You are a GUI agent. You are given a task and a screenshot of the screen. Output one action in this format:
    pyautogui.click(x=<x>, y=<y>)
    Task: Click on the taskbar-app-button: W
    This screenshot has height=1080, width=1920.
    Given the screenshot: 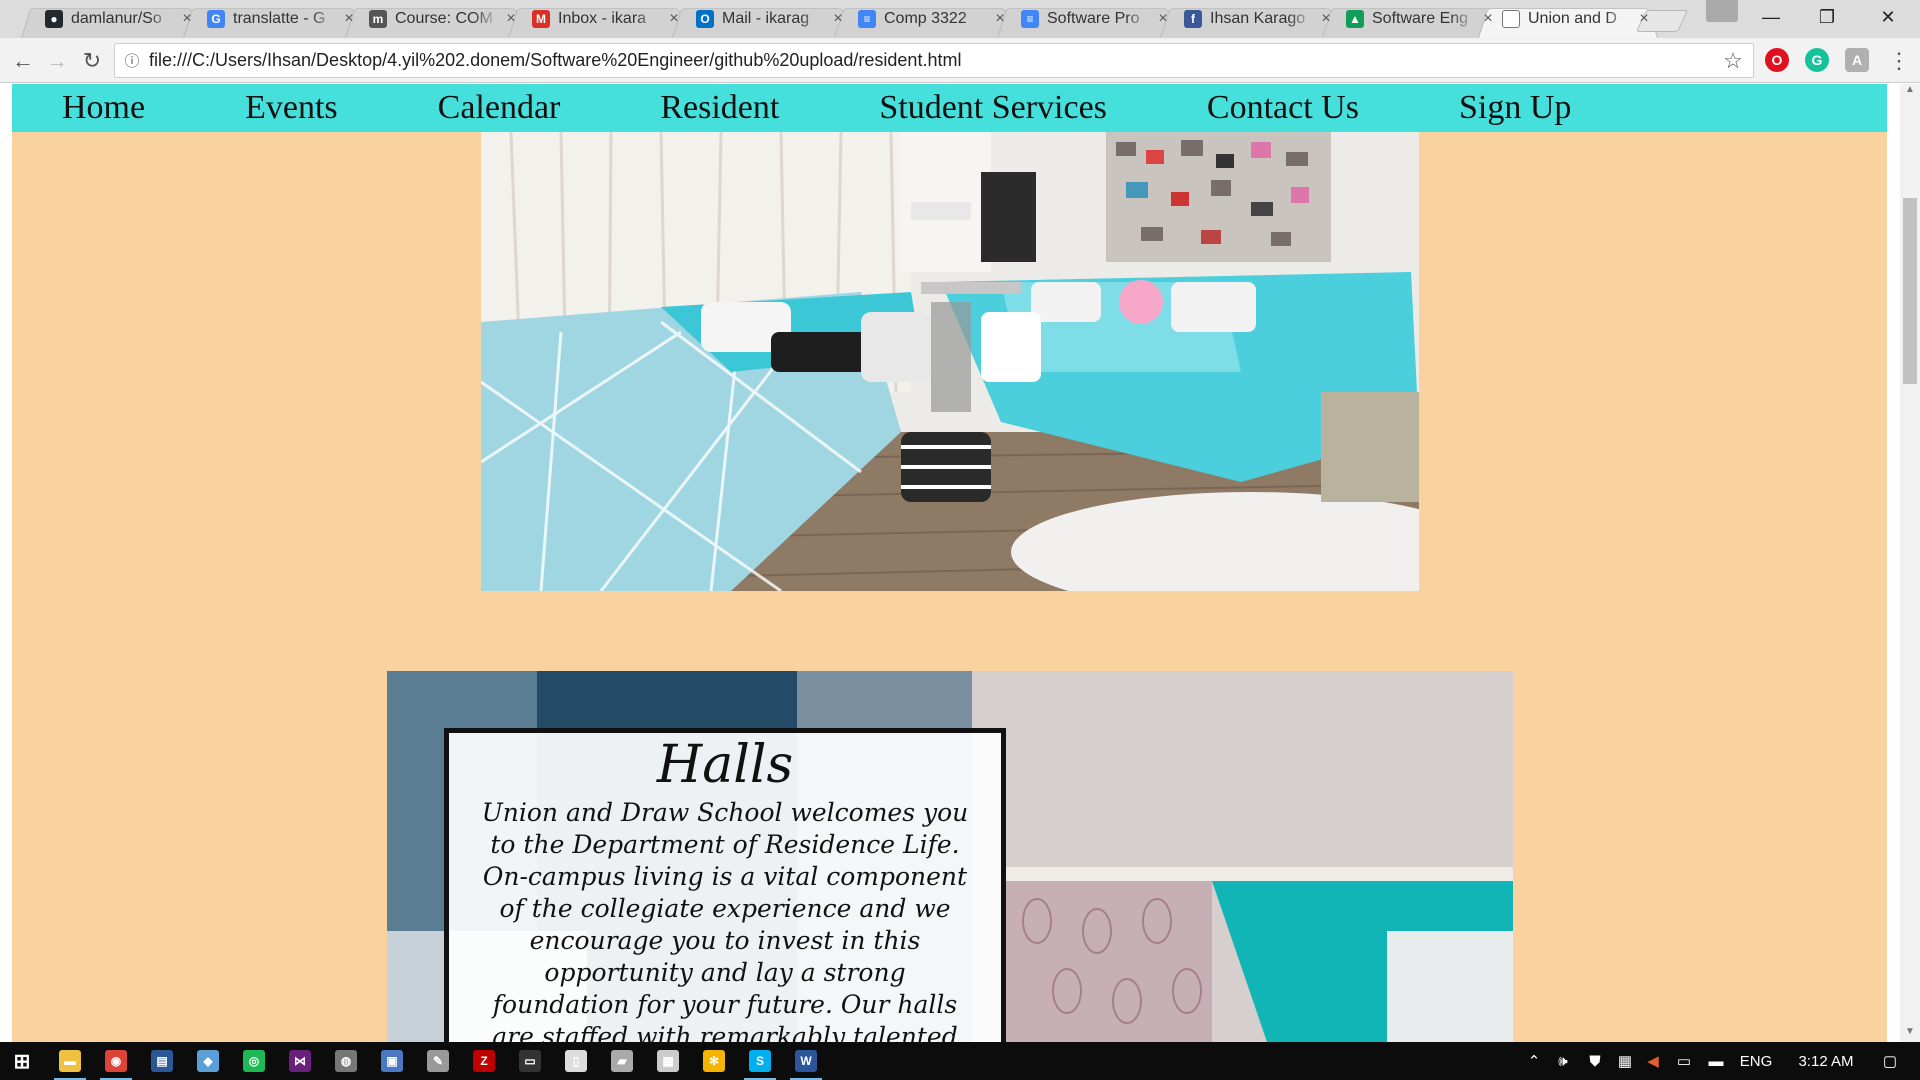 What is the action you would take?
    pyautogui.click(x=806, y=1061)
    